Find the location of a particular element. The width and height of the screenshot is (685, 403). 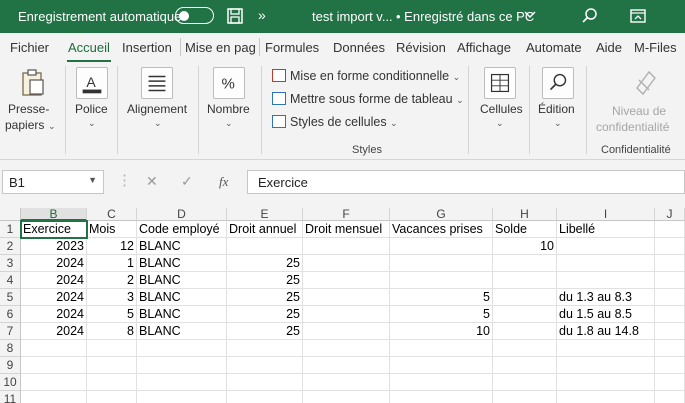

cell-e9 is located at coordinates (265, 365).